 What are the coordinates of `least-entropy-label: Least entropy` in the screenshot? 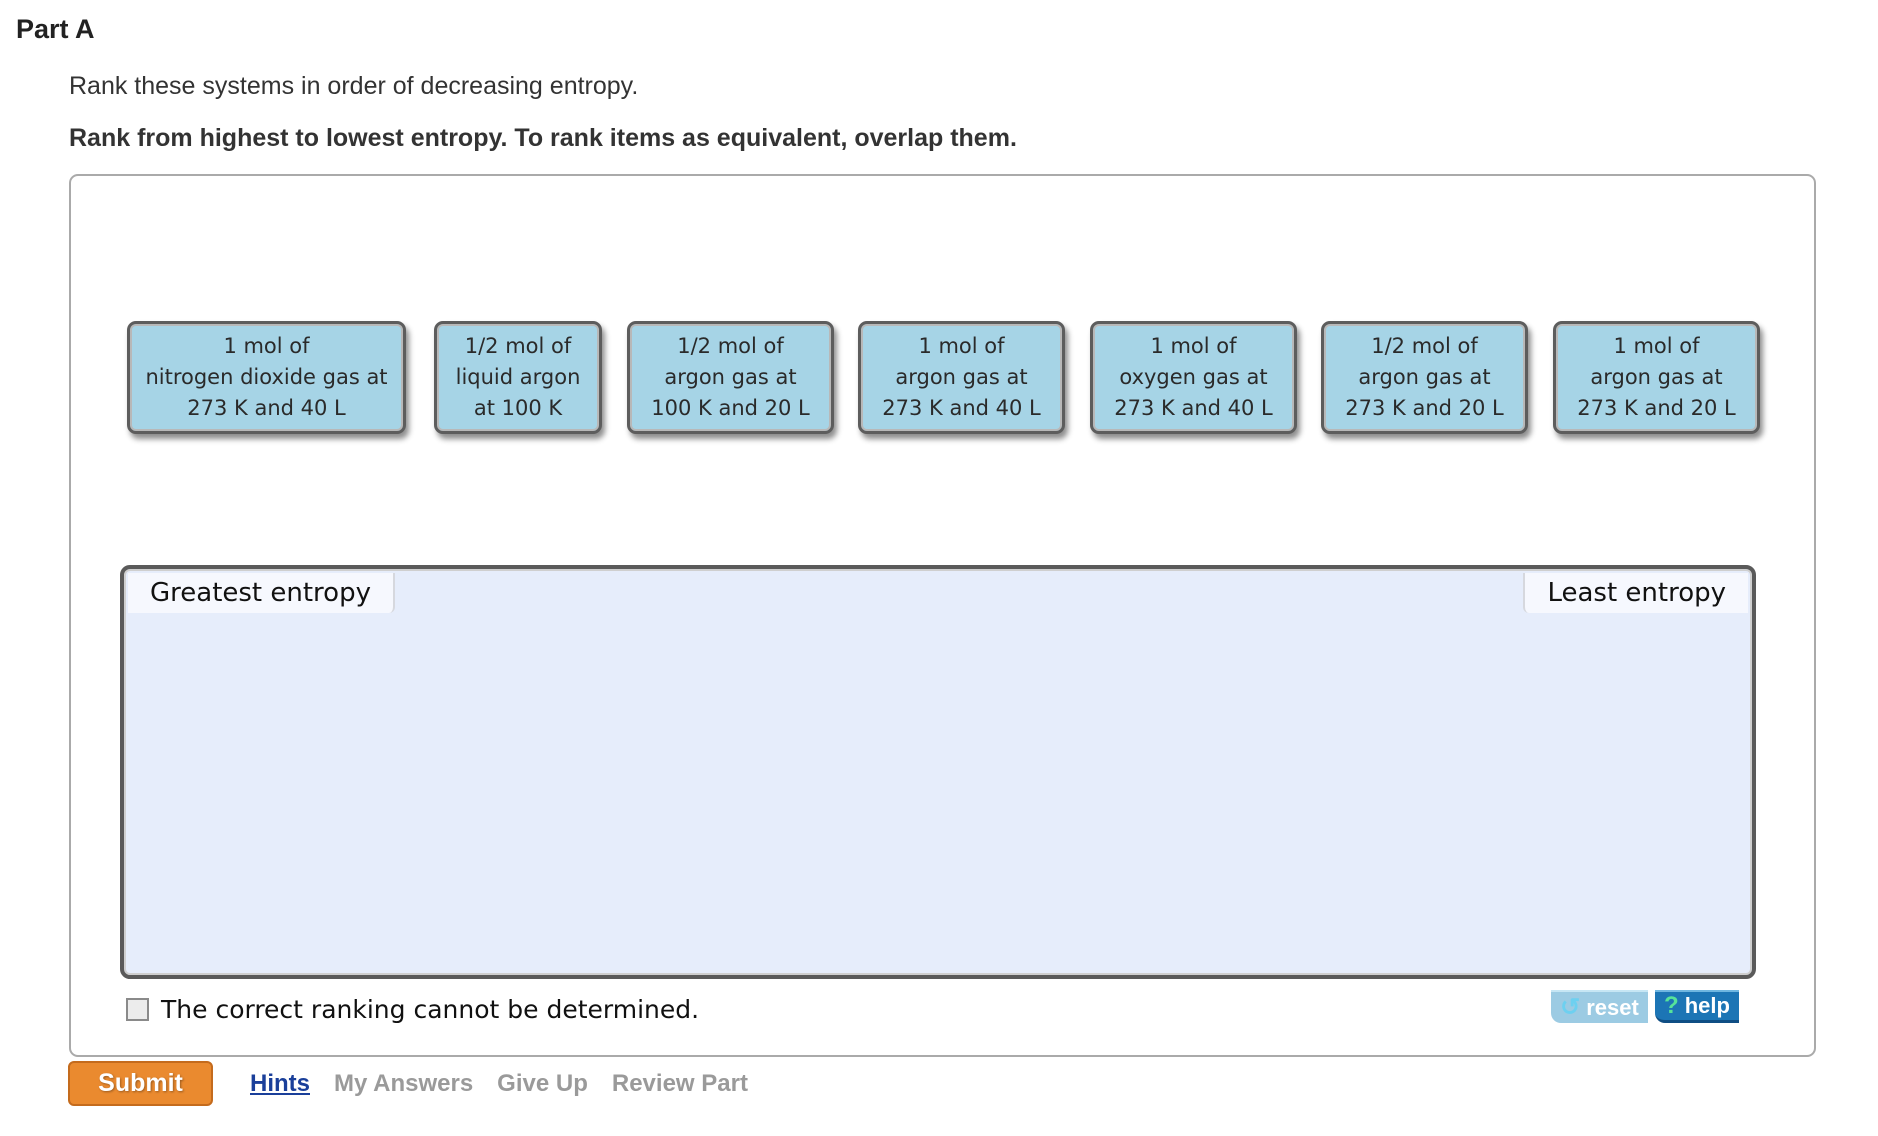 It's located at (1635, 593).